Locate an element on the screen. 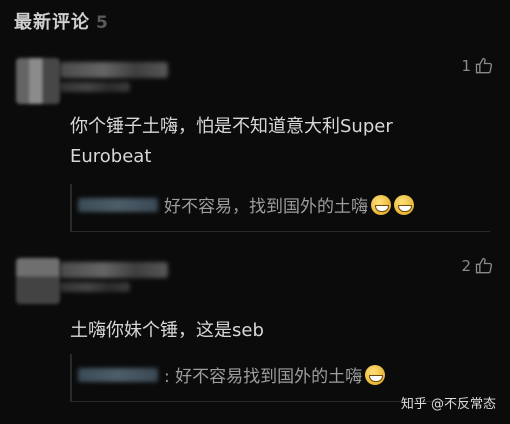 The height and width of the screenshot is (424, 510). reply-text: : 好不容易找到国外的土嗨 is located at coordinates (263, 377).